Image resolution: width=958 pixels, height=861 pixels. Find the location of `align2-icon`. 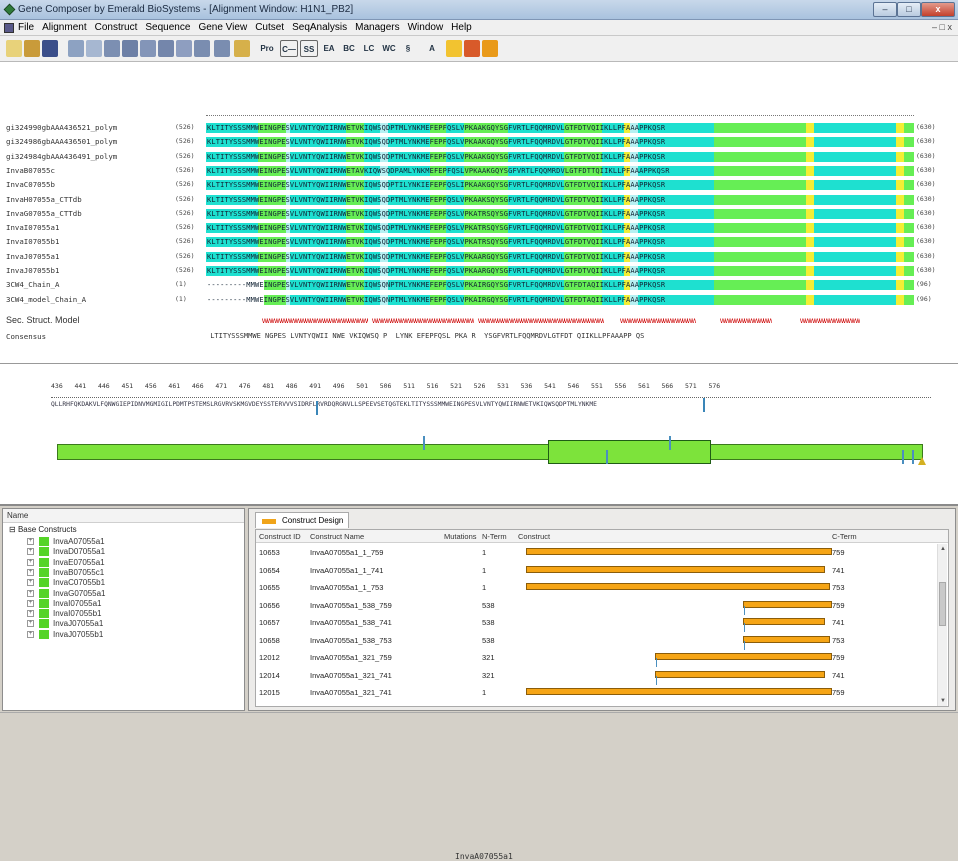

align2-icon is located at coordinates (94, 48).